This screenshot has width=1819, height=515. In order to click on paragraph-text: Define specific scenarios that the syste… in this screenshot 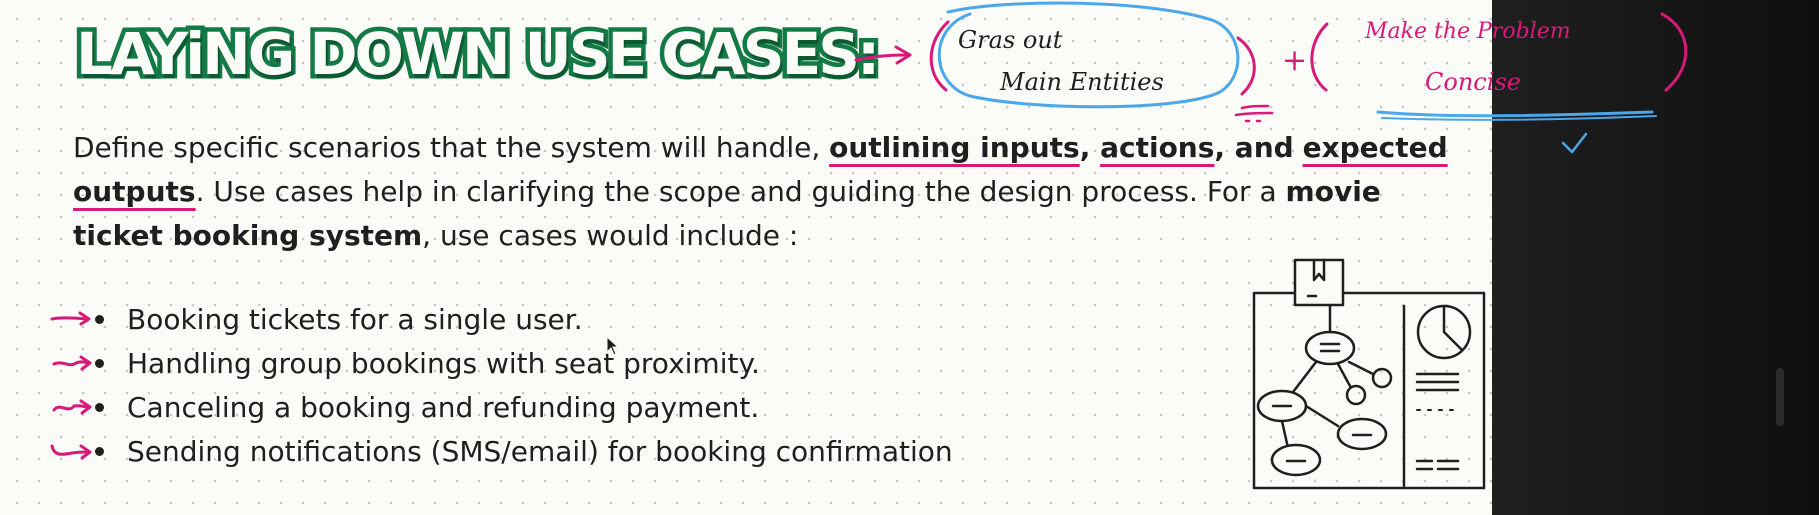, I will do `click(451, 147)`.